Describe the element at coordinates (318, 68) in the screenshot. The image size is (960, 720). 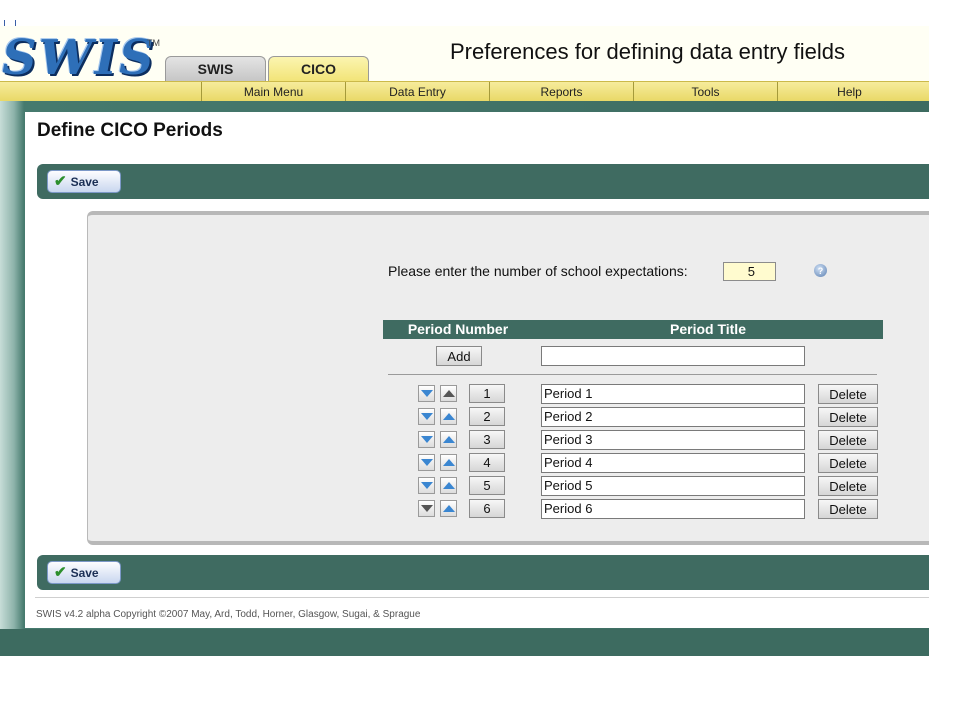
I see `tab-cico: CICO` at that location.